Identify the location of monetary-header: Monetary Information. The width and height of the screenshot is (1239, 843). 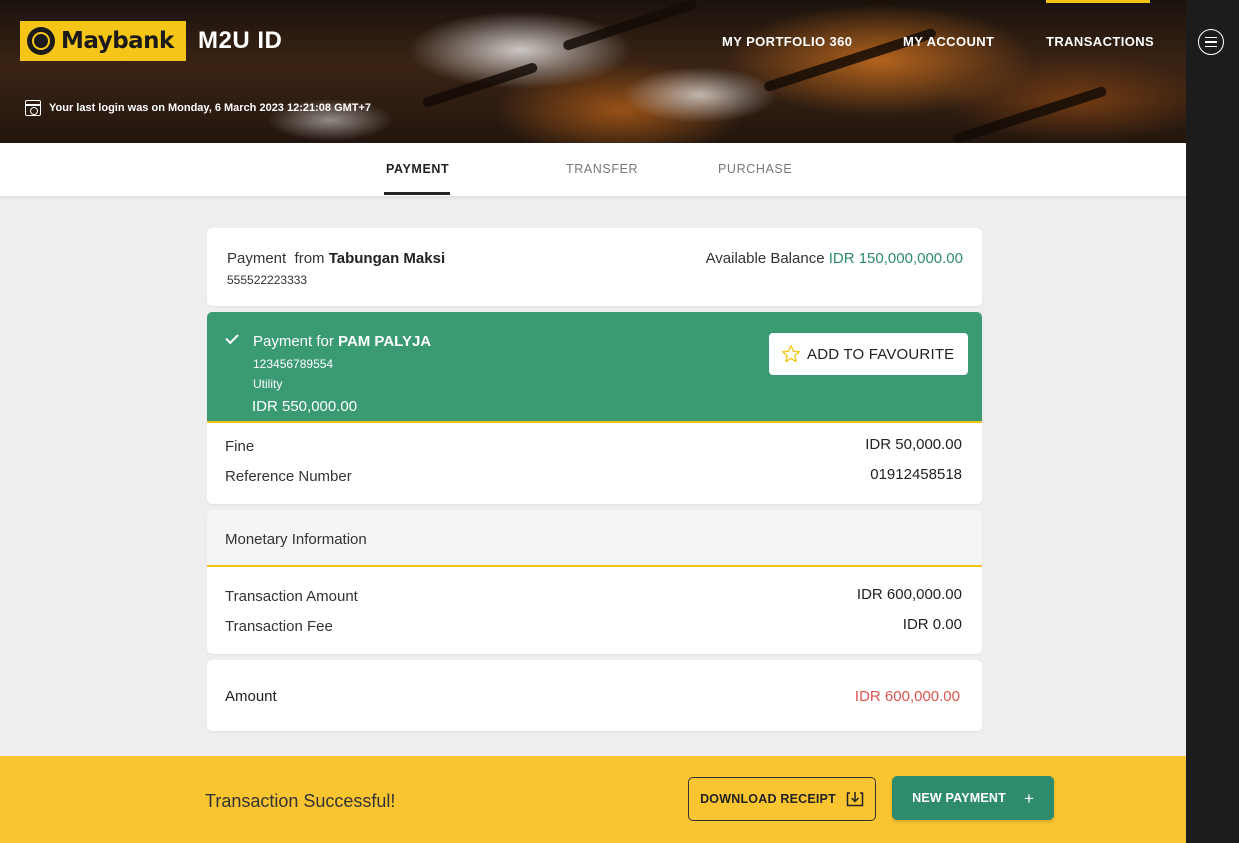
(594, 538).